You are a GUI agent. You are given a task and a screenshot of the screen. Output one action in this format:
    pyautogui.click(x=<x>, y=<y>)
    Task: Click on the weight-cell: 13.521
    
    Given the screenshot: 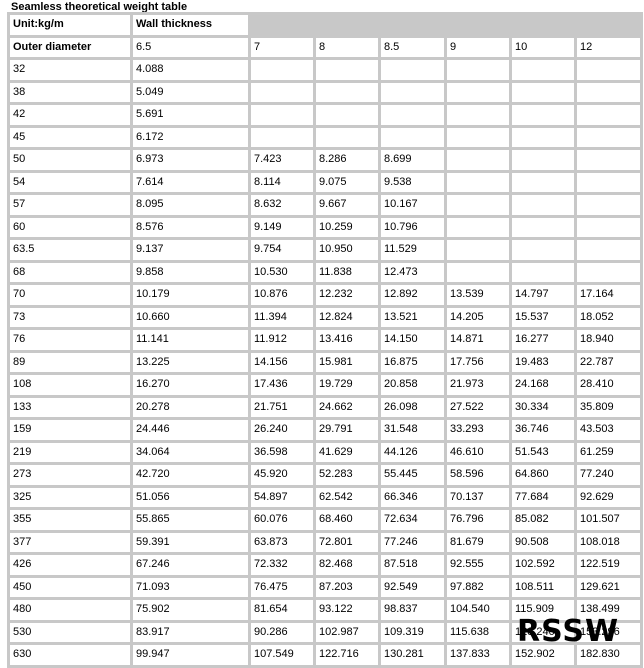 What is the action you would take?
    pyautogui.click(x=412, y=317)
    